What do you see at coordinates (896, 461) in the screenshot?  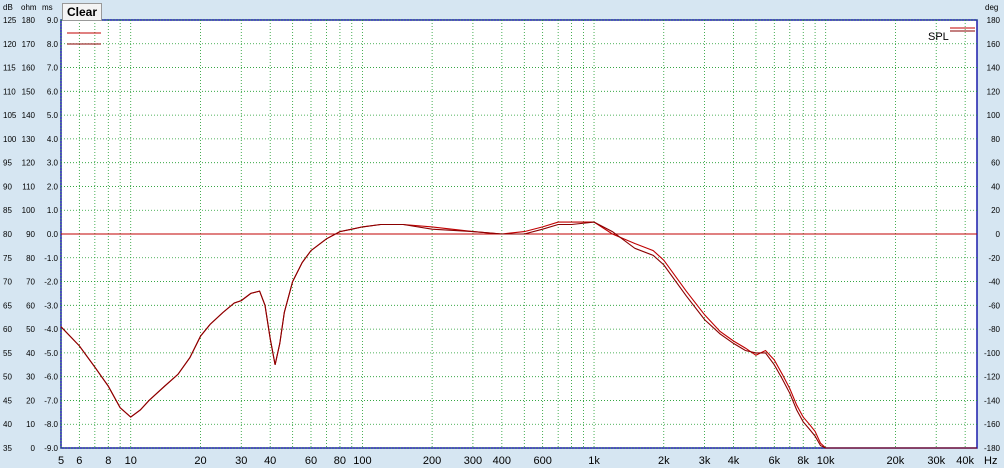 I see `x-tick-label: 20k` at bounding box center [896, 461].